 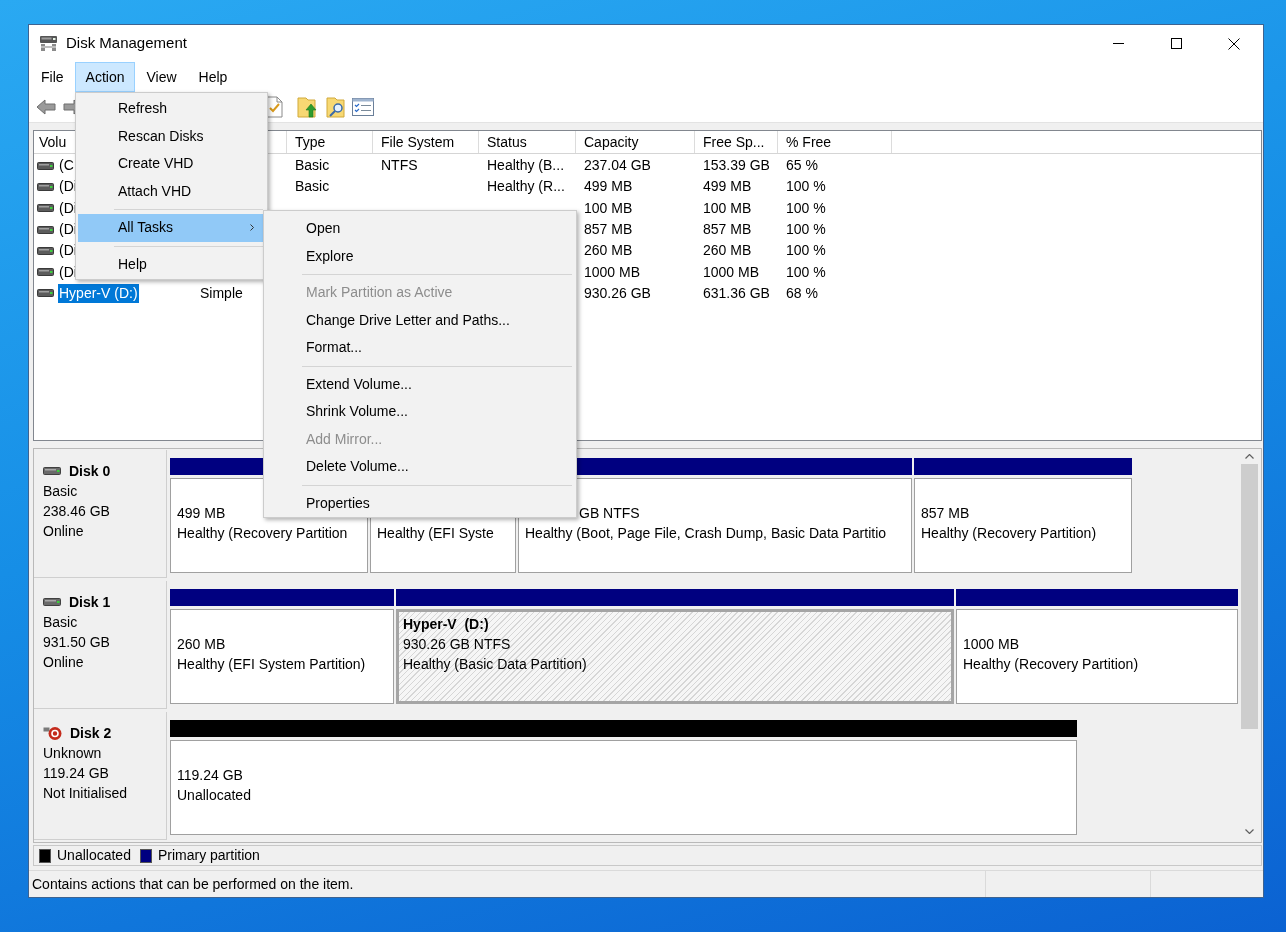 I want to click on legend-label: Primary partition, so click(x=208, y=855).